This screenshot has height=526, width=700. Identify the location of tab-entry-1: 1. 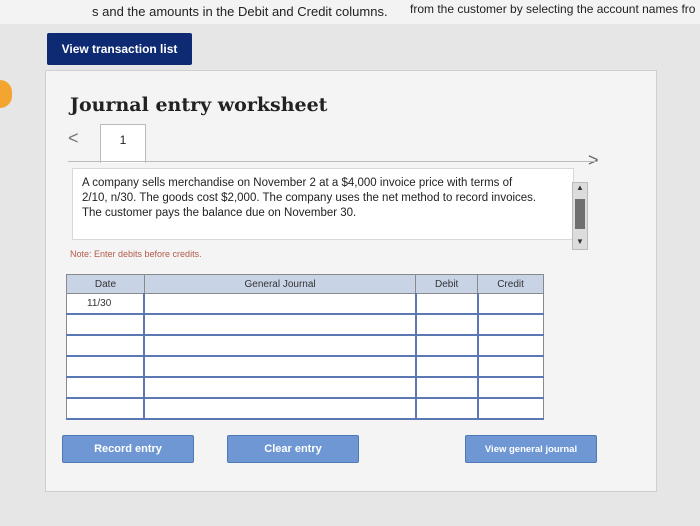
(123, 143).